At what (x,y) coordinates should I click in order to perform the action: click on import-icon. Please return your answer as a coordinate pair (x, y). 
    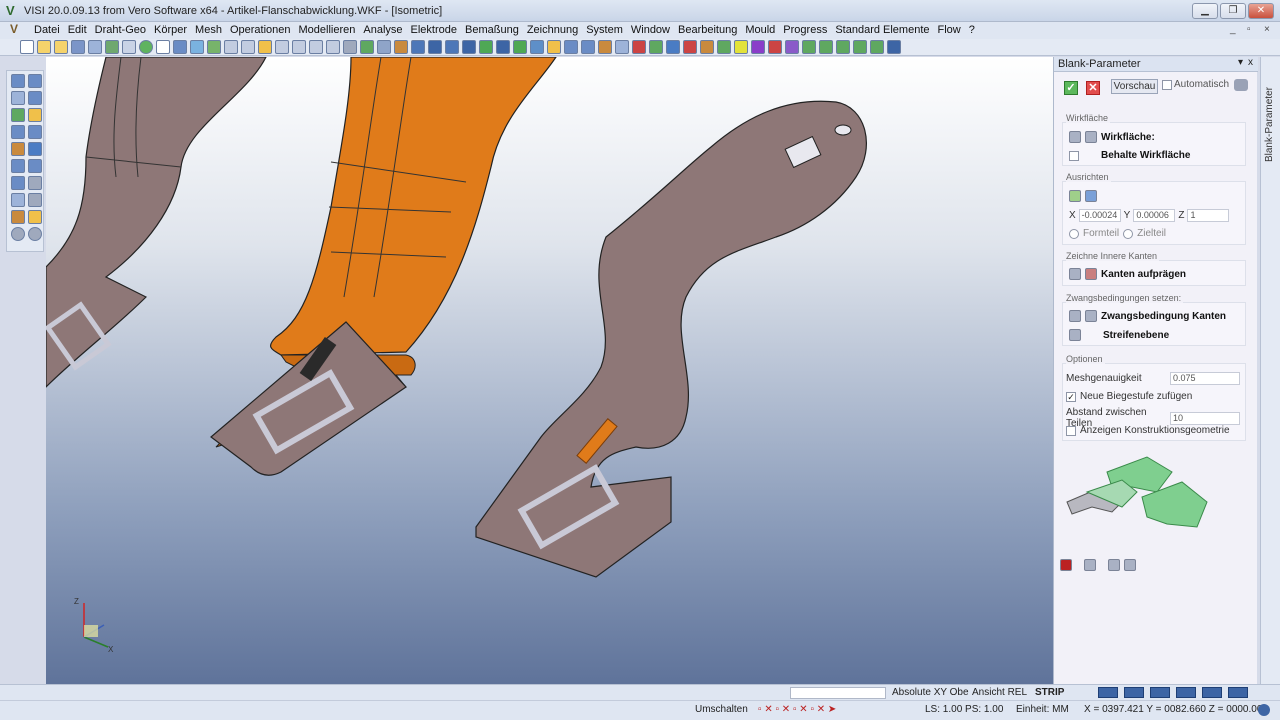
    Looking at the image, I should click on (112, 47).